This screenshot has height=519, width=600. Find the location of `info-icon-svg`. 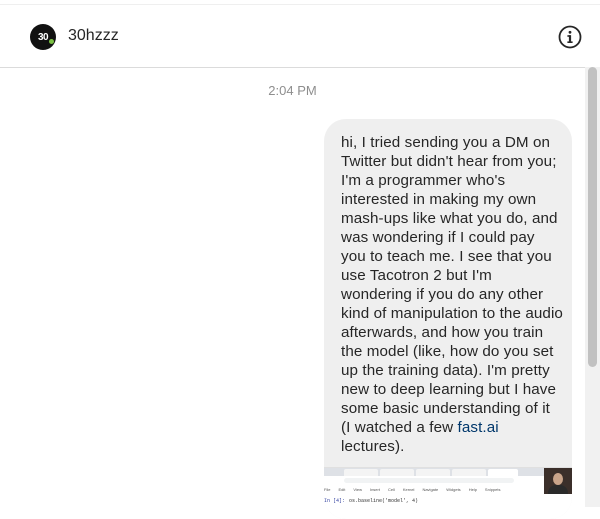

info-icon-svg is located at coordinates (570, 37).